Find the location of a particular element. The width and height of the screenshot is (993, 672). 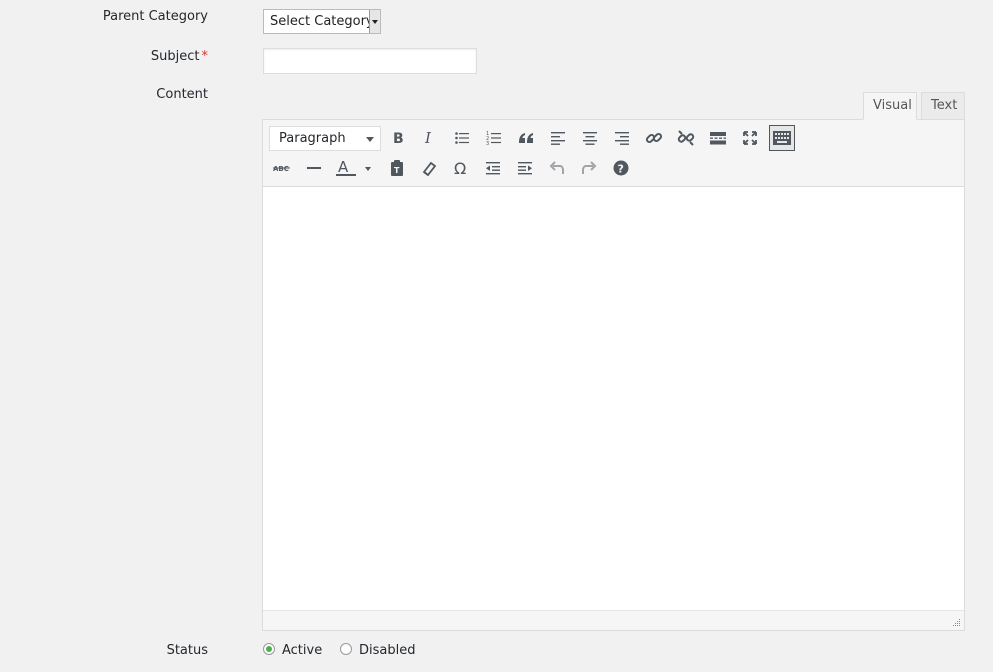

special-character-button: Ω is located at coordinates (461, 168).